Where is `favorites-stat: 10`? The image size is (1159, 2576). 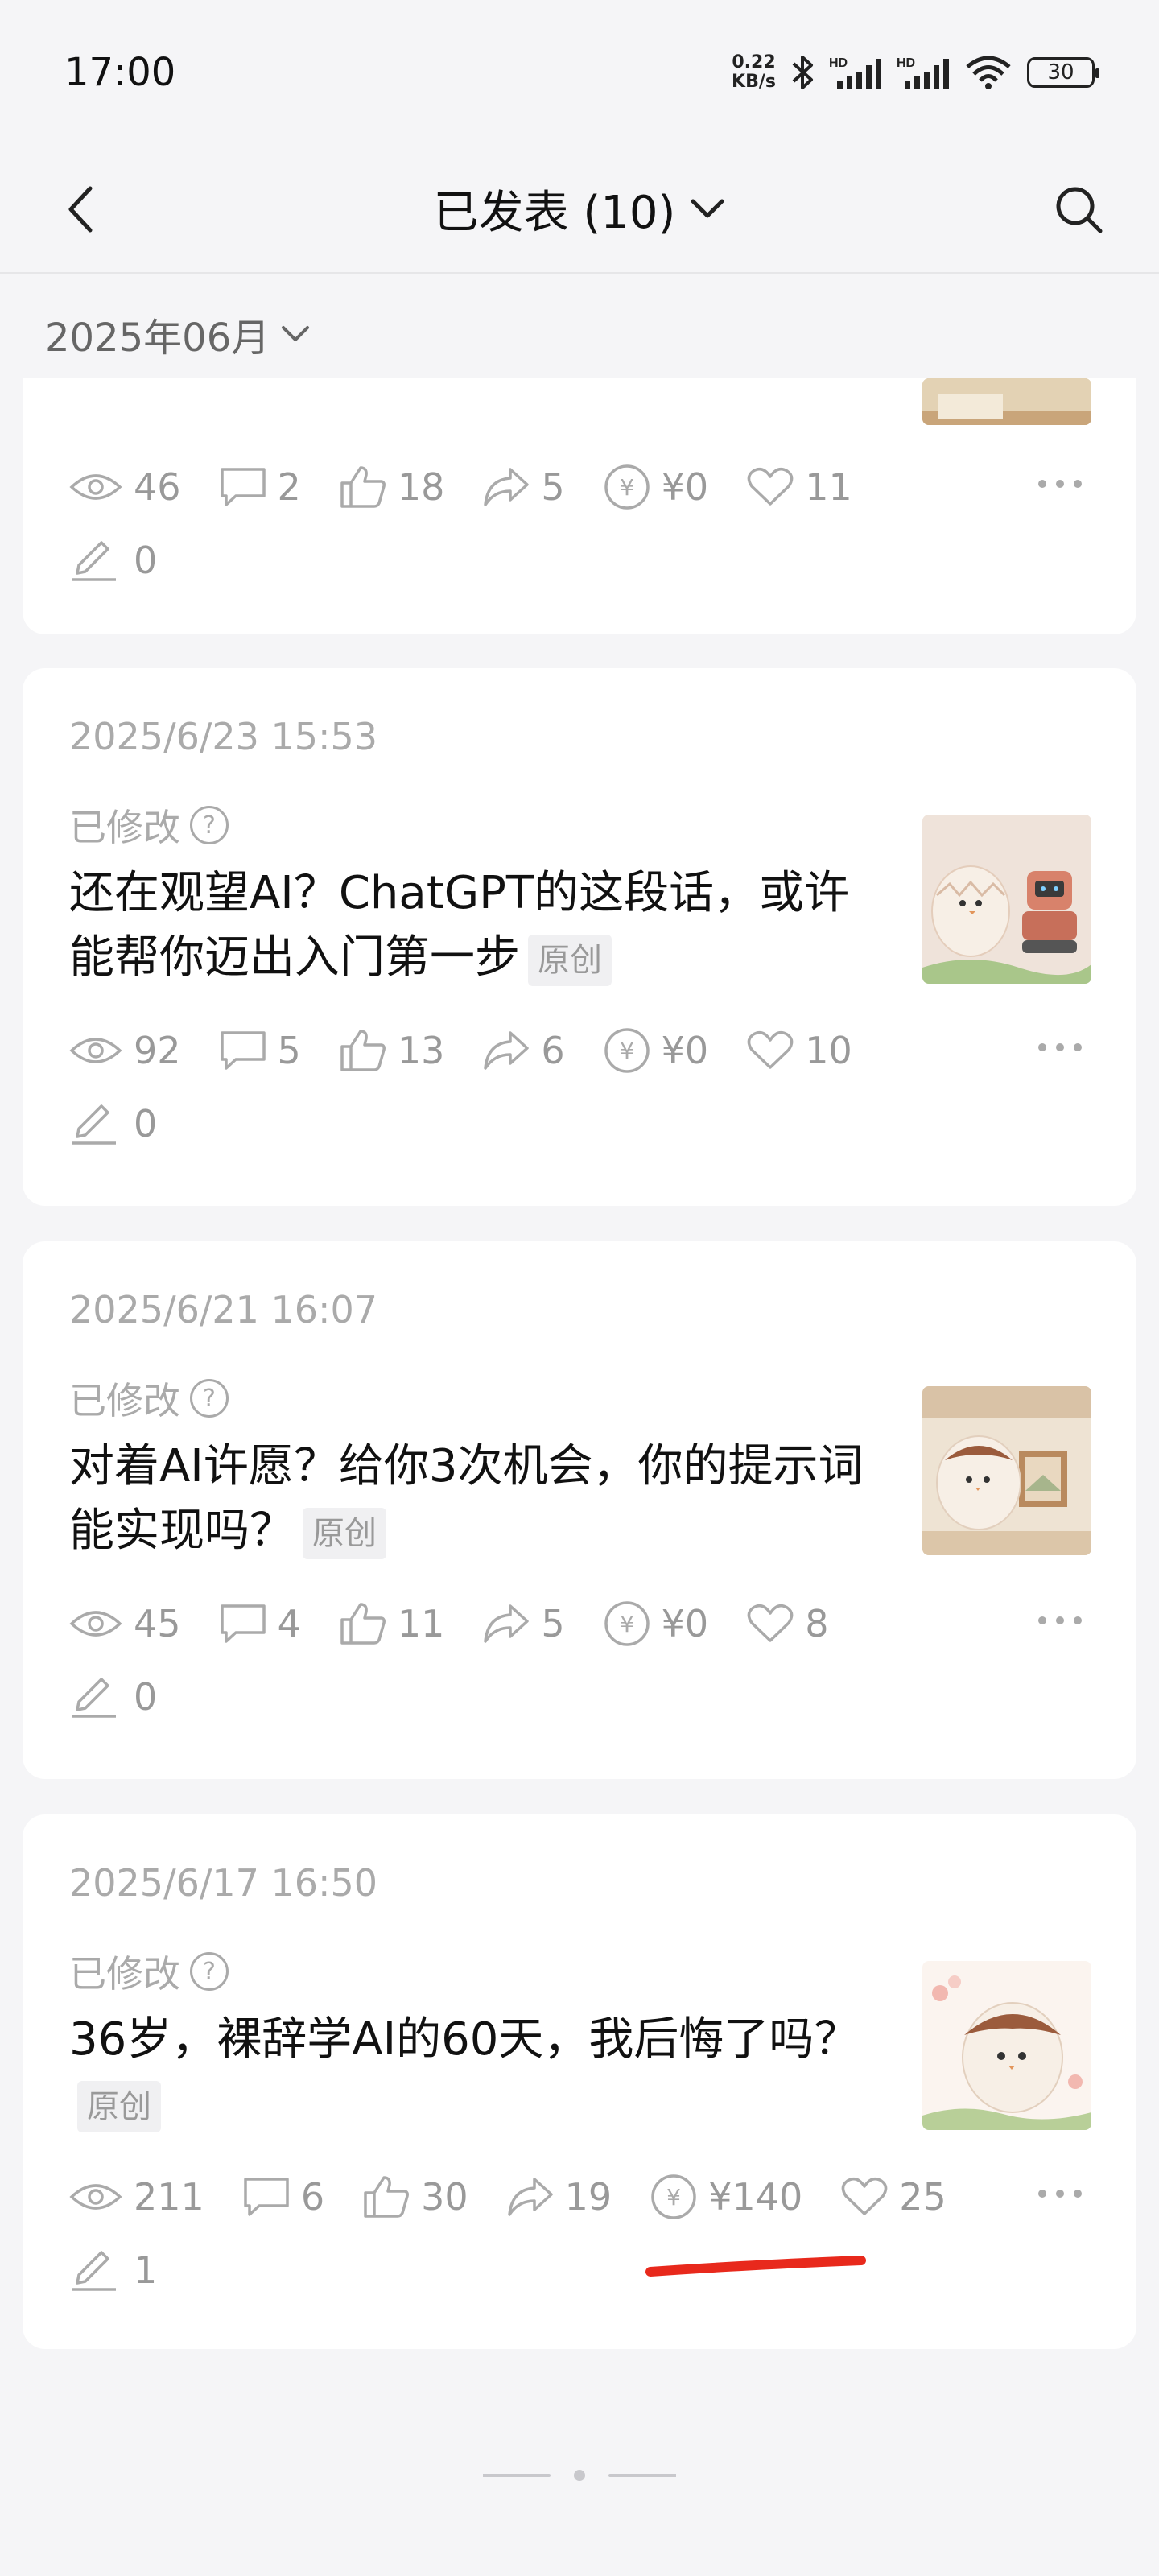 favorites-stat: 10 is located at coordinates (799, 1050).